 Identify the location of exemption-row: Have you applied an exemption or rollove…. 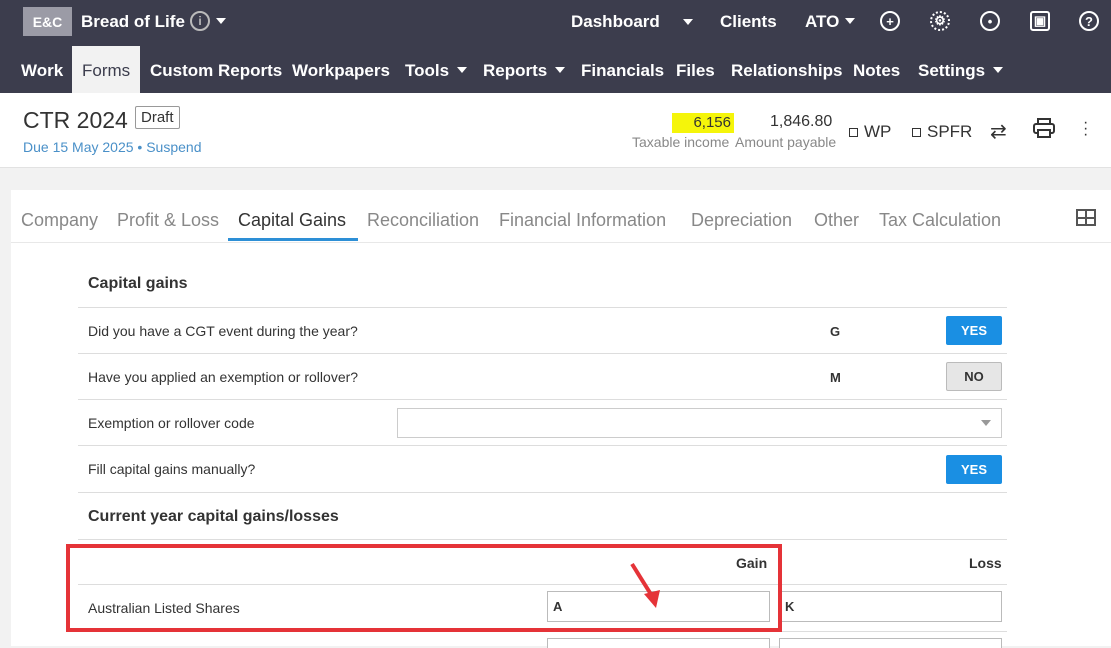
(542, 376).